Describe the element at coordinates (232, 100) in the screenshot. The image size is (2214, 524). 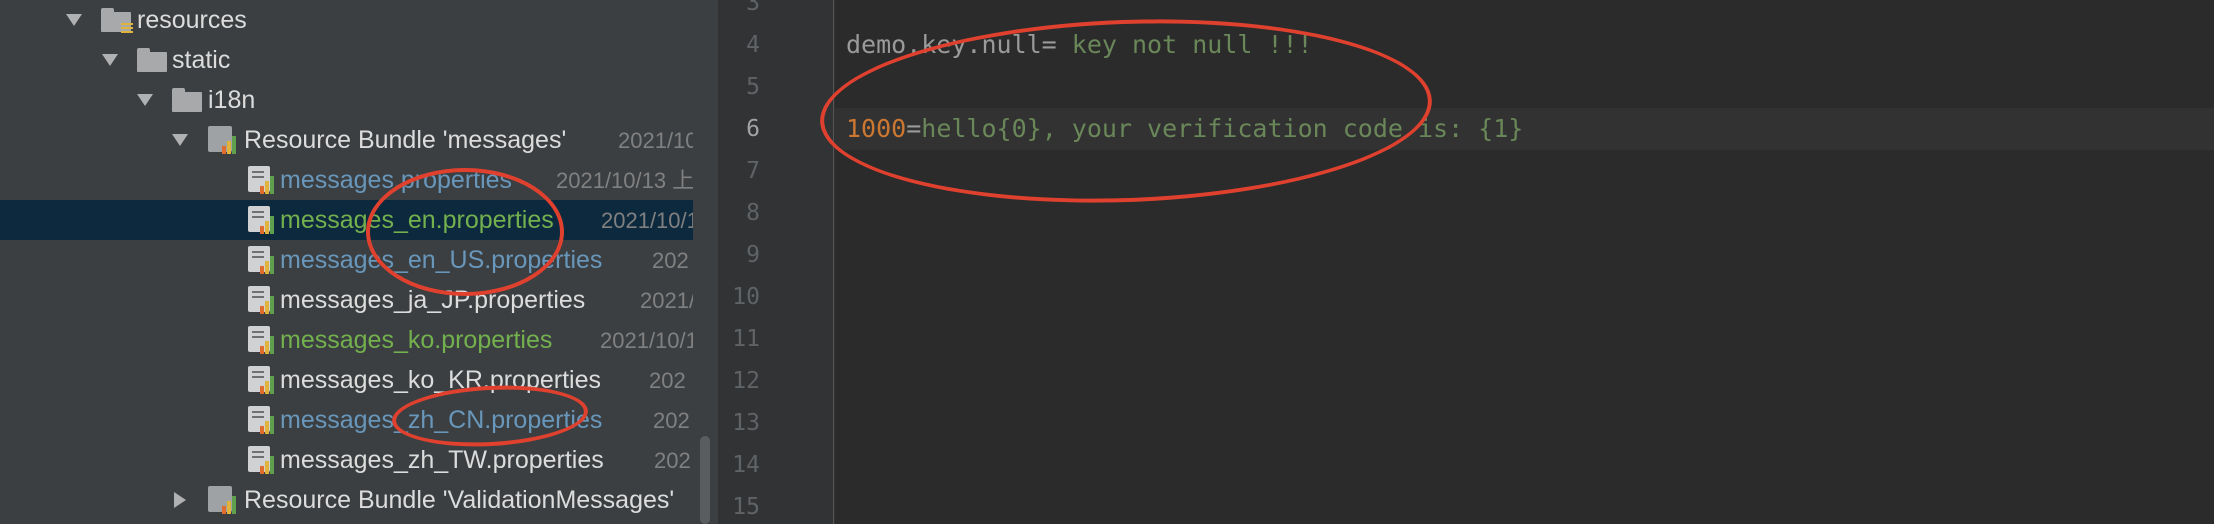
I see `tree-item-label: i18n` at that location.